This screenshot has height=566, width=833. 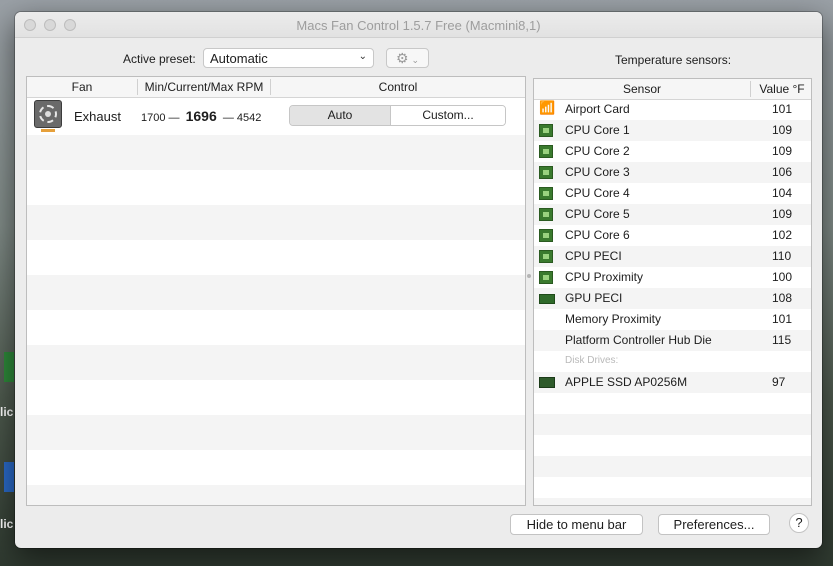 I want to click on sensor-value: 108, so click(x=782, y=298).